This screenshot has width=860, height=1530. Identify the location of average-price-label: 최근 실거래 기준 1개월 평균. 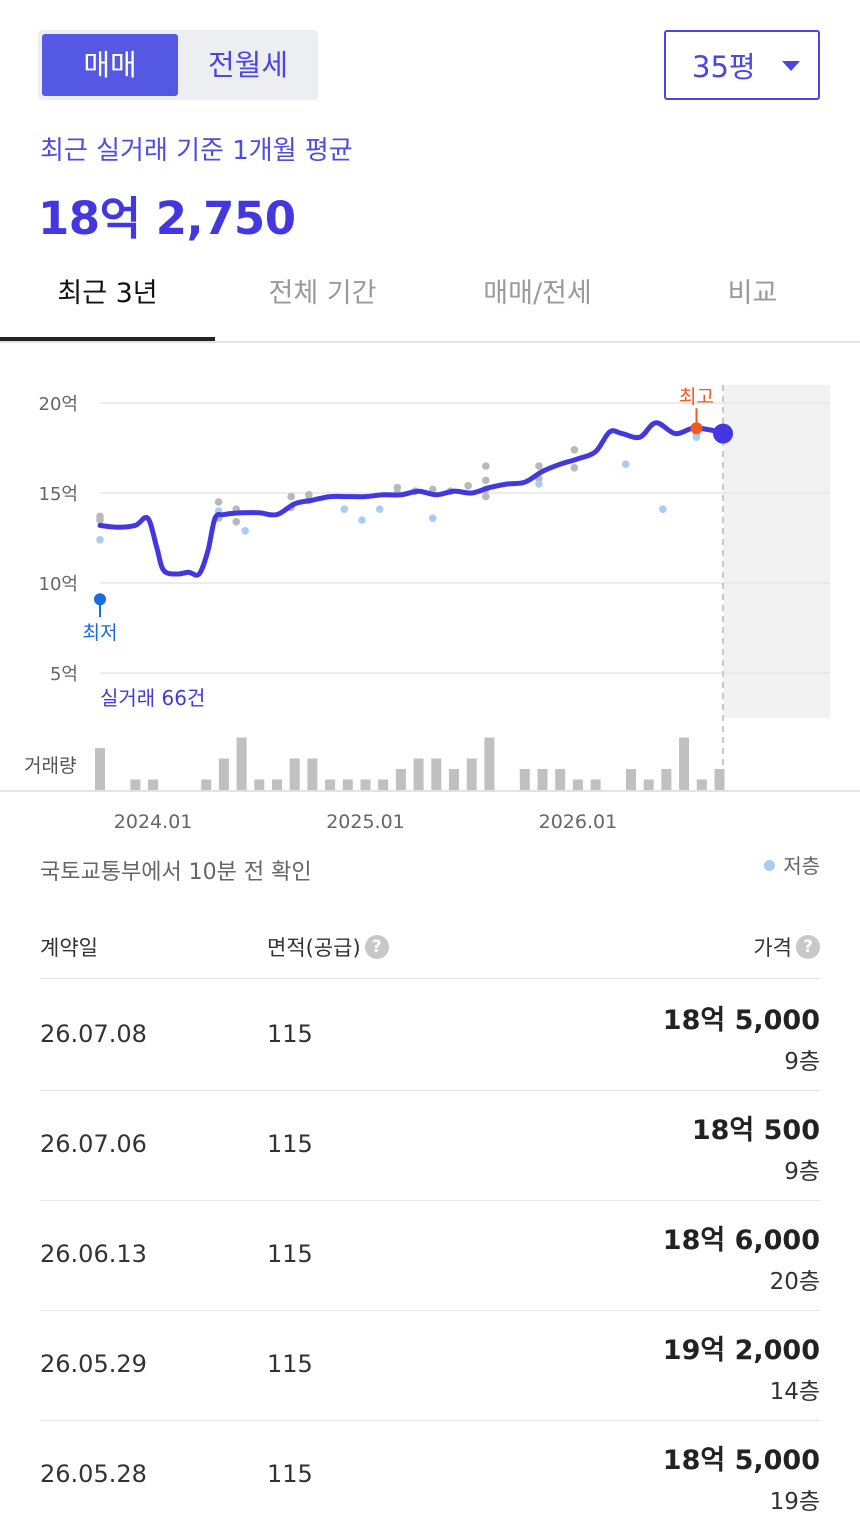
(196, 151).